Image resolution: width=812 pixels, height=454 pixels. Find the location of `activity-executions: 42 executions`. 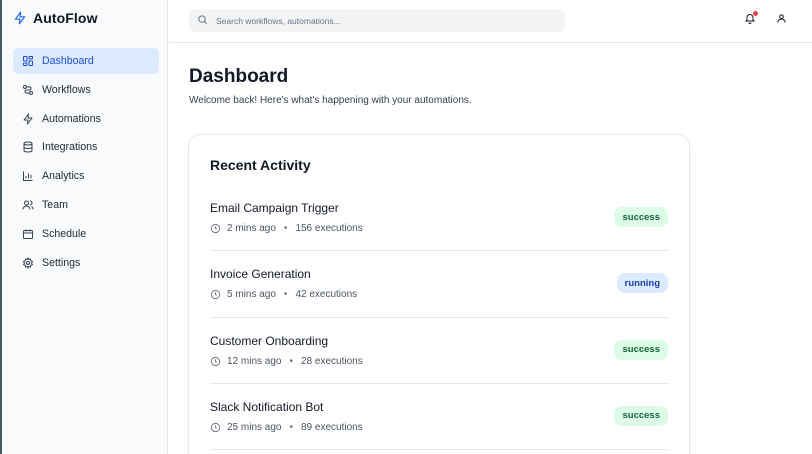

activity-executions: 42 executions is located at coordinates (326, 295).